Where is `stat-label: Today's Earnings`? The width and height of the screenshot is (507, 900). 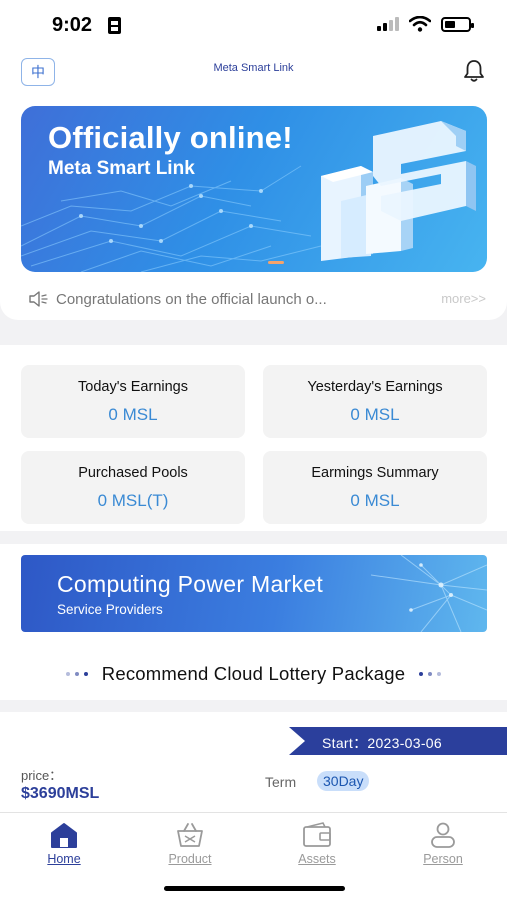
stat-label: Today's Earnings is located at coordinates (133, 387).